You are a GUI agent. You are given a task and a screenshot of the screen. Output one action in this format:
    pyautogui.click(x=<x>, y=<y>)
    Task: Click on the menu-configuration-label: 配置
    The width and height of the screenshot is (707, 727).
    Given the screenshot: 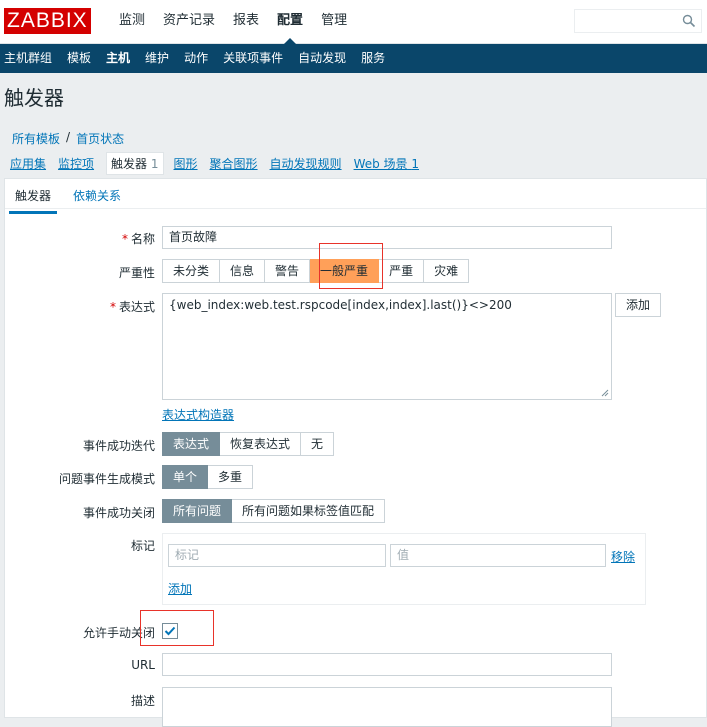 What is the action you would take?
    pyautogui.click(x=290, y=20)
    